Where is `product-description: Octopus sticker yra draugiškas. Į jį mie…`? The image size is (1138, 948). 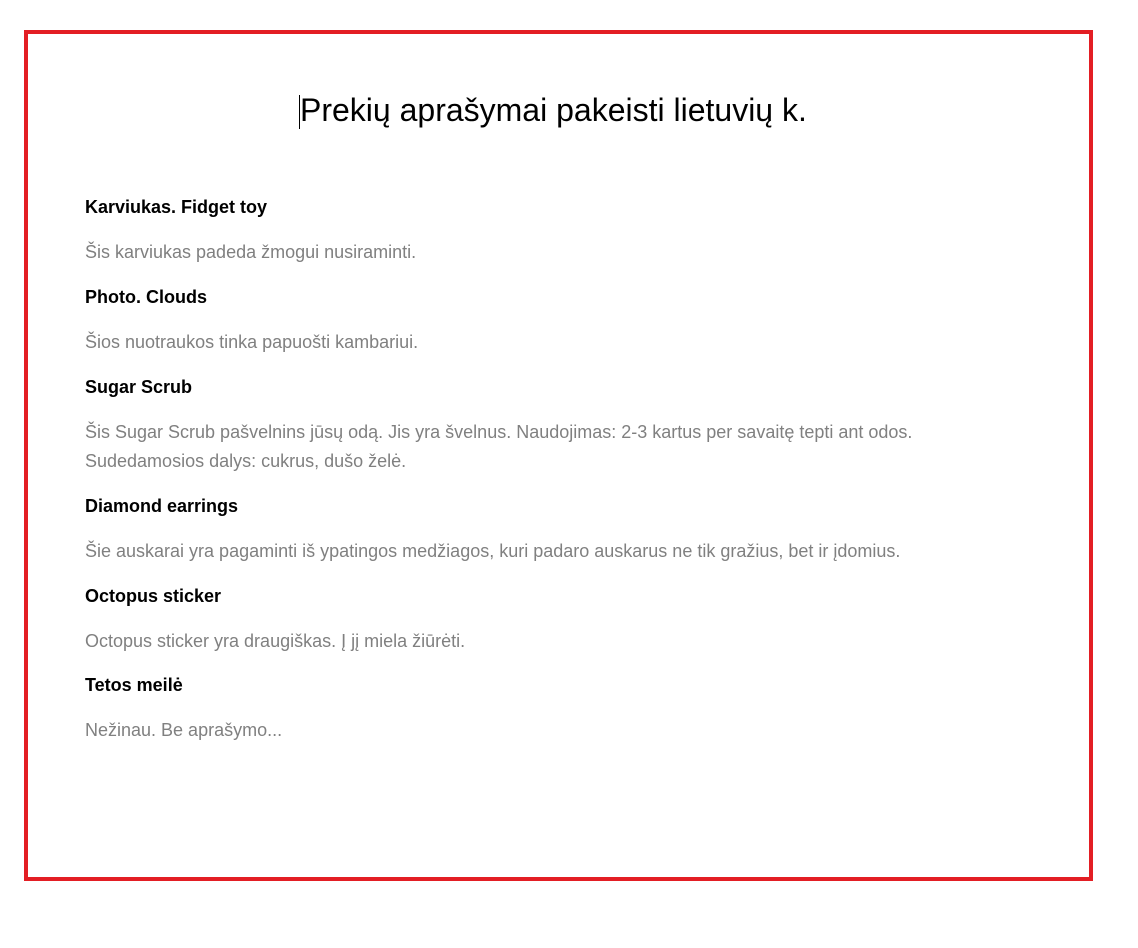 product-description: Octopus sticker yra draugiškas. Į jį mie… is located at coordinates (555, 641).